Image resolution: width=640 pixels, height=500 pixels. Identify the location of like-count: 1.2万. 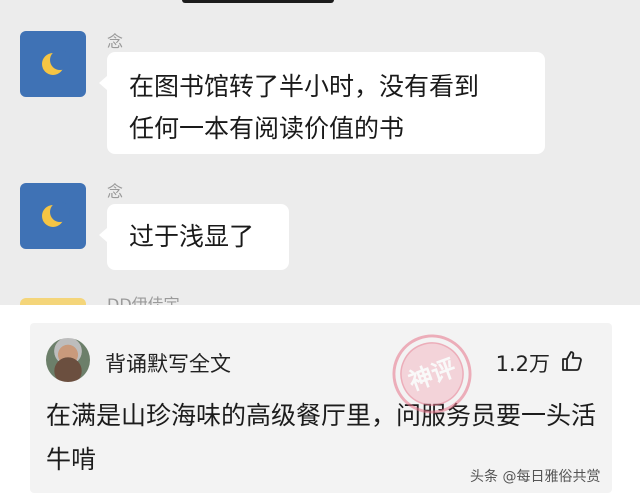
(522, 364).